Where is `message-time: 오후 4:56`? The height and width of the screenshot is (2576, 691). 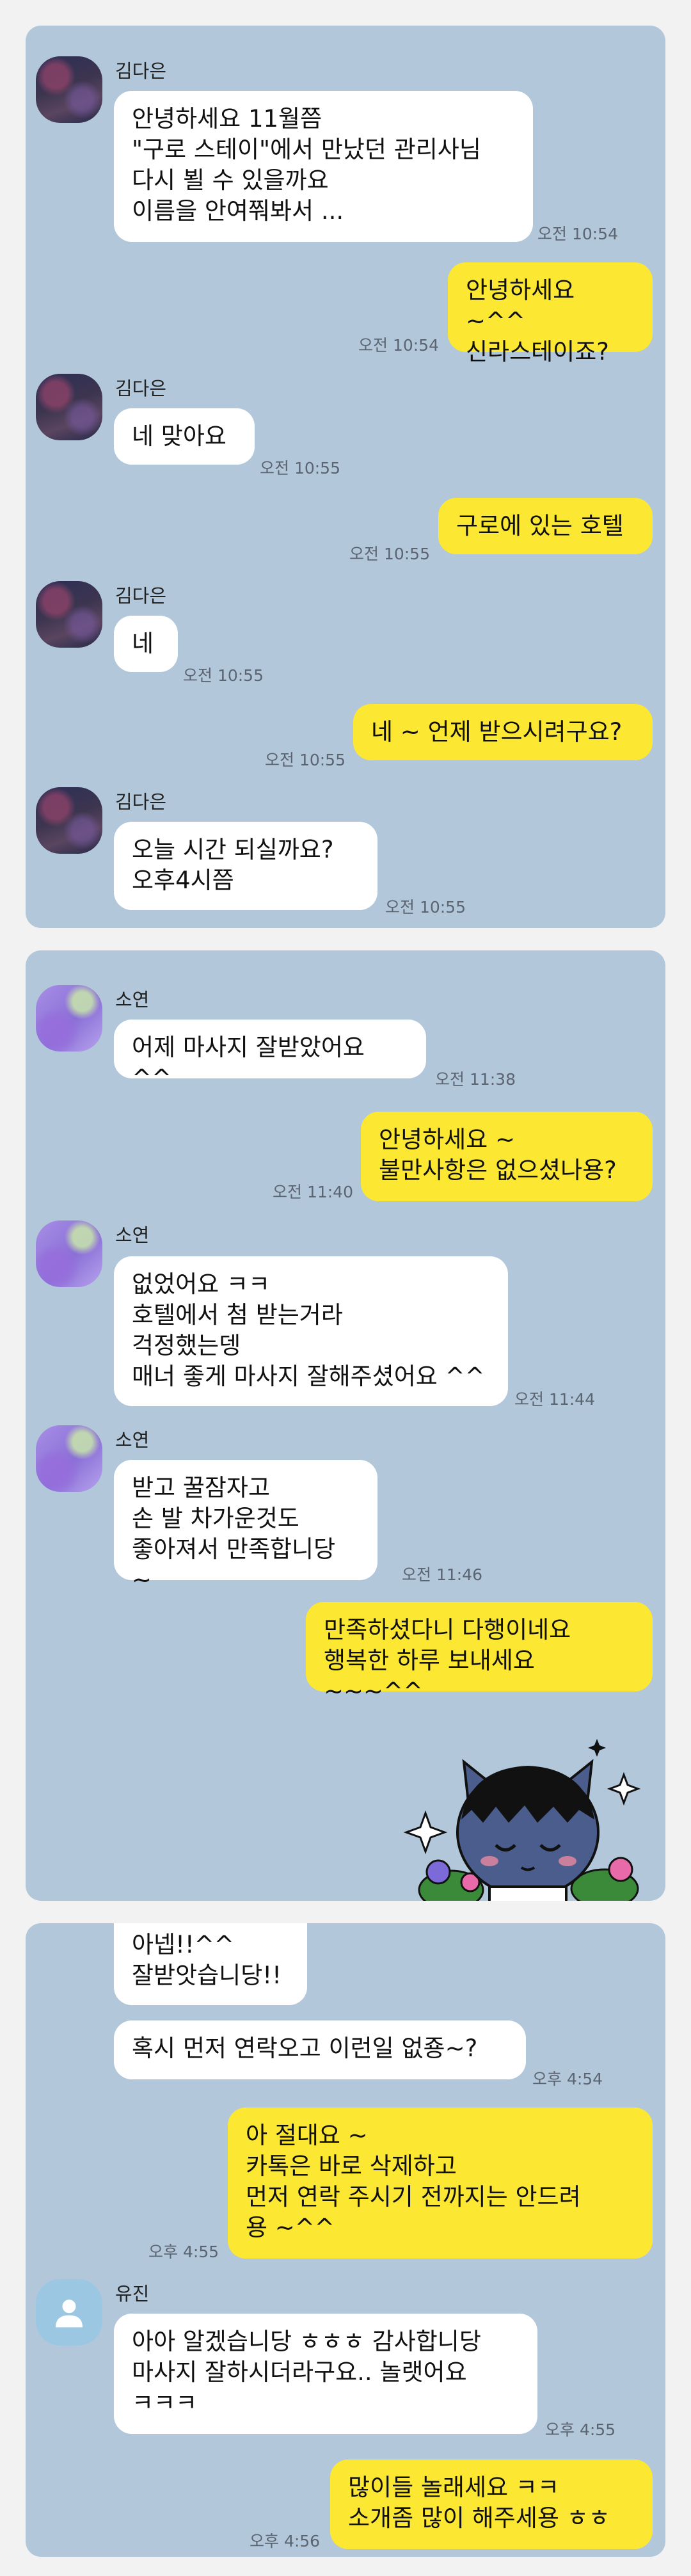 message-time: 오후 4:56 is located at coordinates (285, 2541).